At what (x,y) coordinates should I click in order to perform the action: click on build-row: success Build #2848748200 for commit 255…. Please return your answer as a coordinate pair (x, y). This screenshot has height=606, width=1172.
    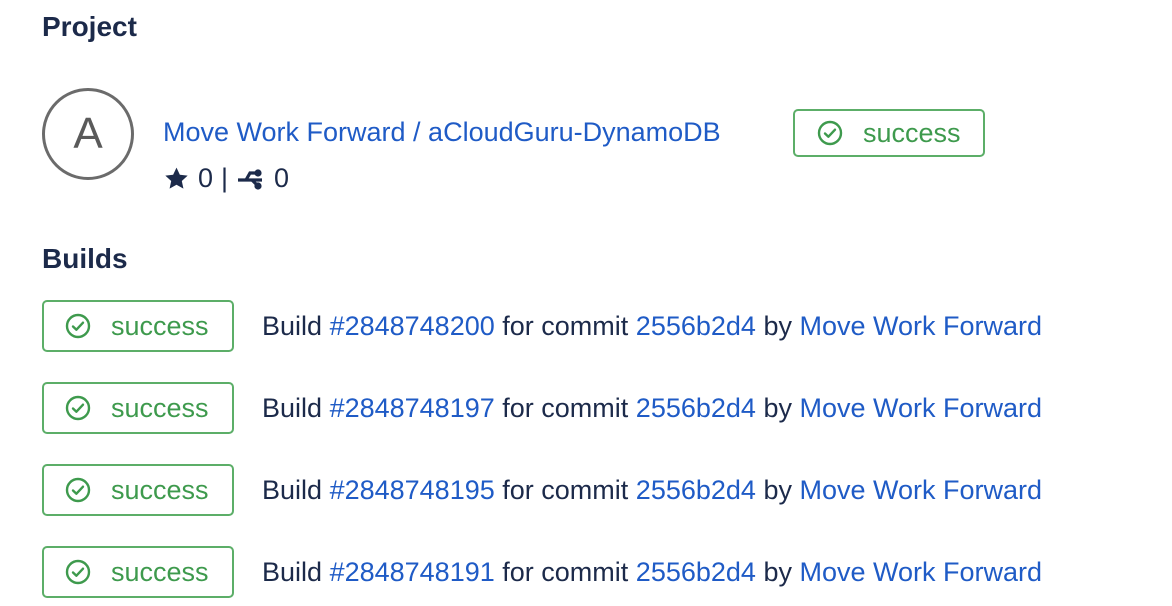
    Looking at the image, I should click on (602, 326).